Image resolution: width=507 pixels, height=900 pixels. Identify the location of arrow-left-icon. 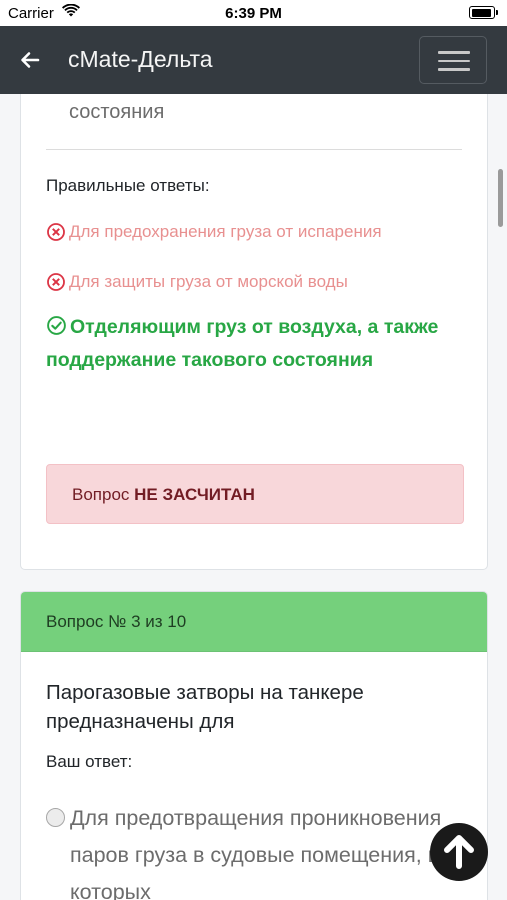
(30, 60).